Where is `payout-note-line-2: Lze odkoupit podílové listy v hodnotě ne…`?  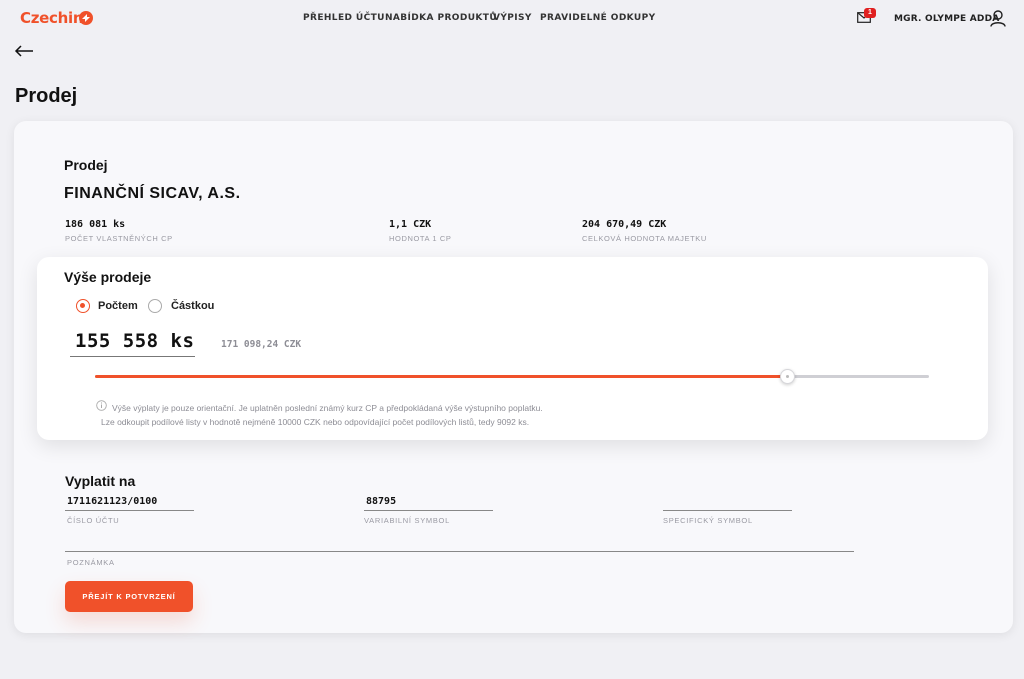 payout-note-line-2: Lze odkoupit podílové listy v hodnotě ne… is located at coordinates (315, 422).